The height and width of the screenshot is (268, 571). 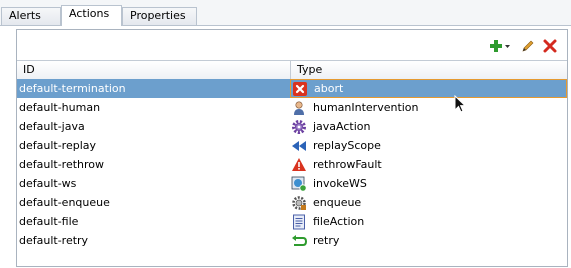 What do you see at coordinates (347, 164) in the screenshot?
I see `row-type-label: rethrowFault` at bounding box center [347, 164].